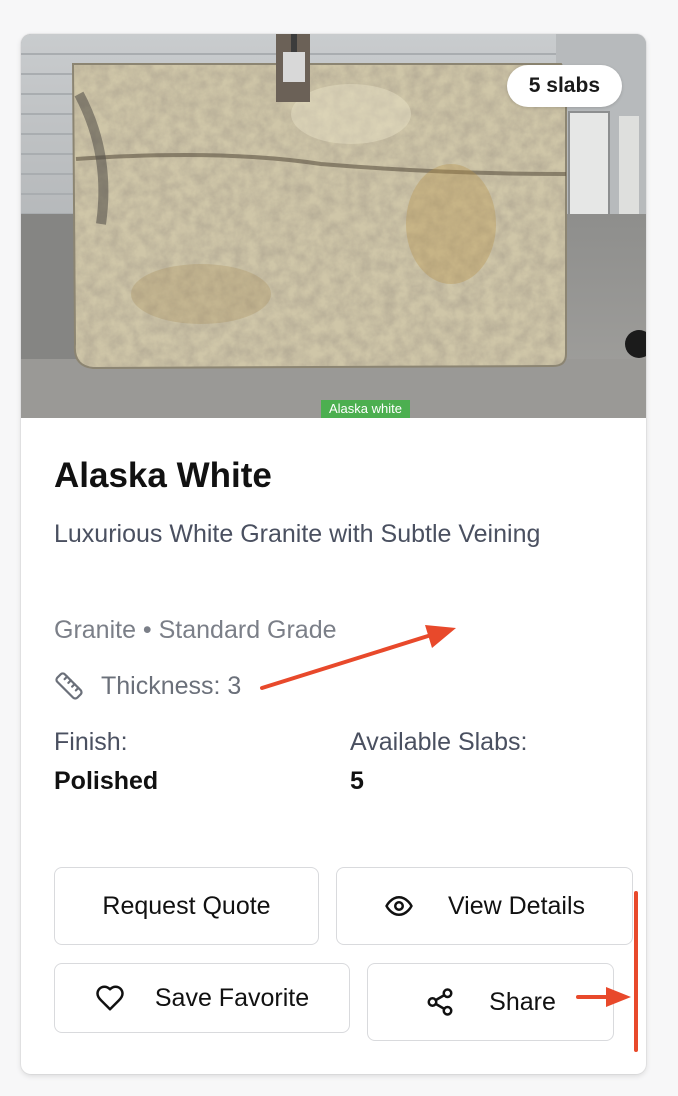 The width and height of the screenshot is (678, 1096). Describe the element at coordinates (357, 781) in the screenshot. I see `available-slabs-value: 5` at that location.